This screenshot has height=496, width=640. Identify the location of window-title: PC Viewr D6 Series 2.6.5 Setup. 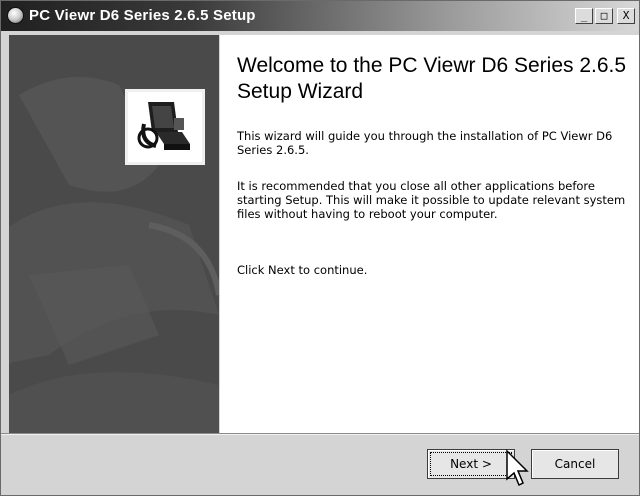
(142, 15).